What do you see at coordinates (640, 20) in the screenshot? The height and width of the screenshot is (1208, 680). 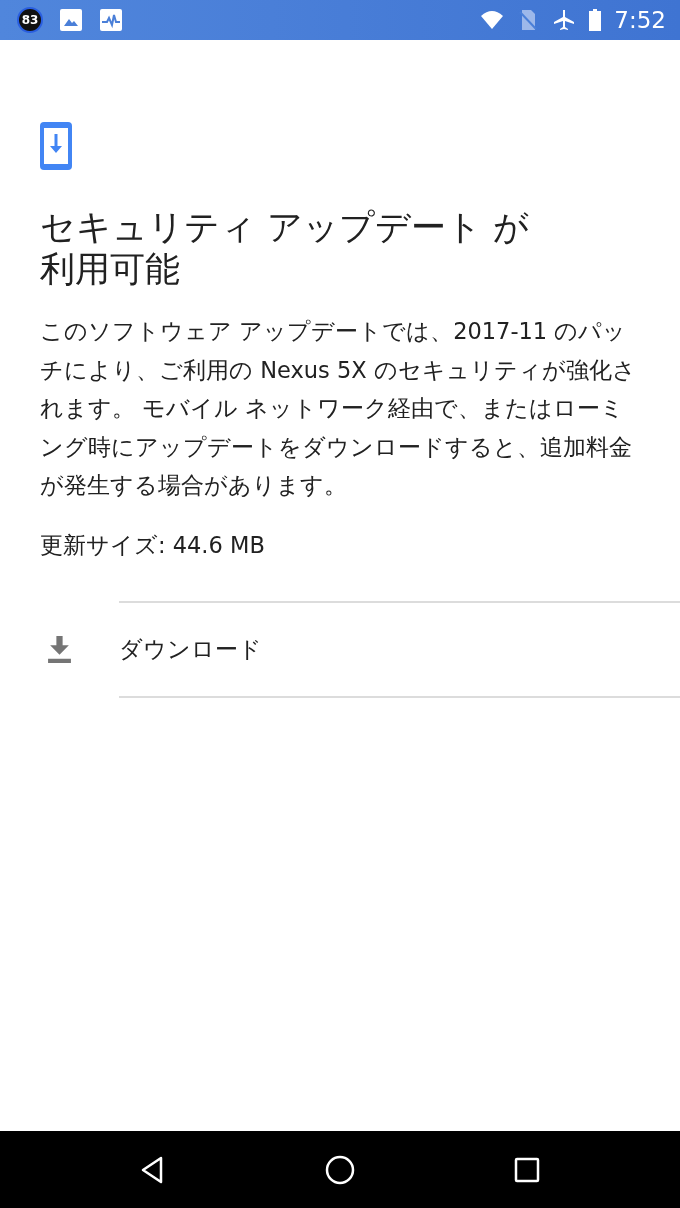 I see `clock: 7:52` at bounding box center [640, 20].